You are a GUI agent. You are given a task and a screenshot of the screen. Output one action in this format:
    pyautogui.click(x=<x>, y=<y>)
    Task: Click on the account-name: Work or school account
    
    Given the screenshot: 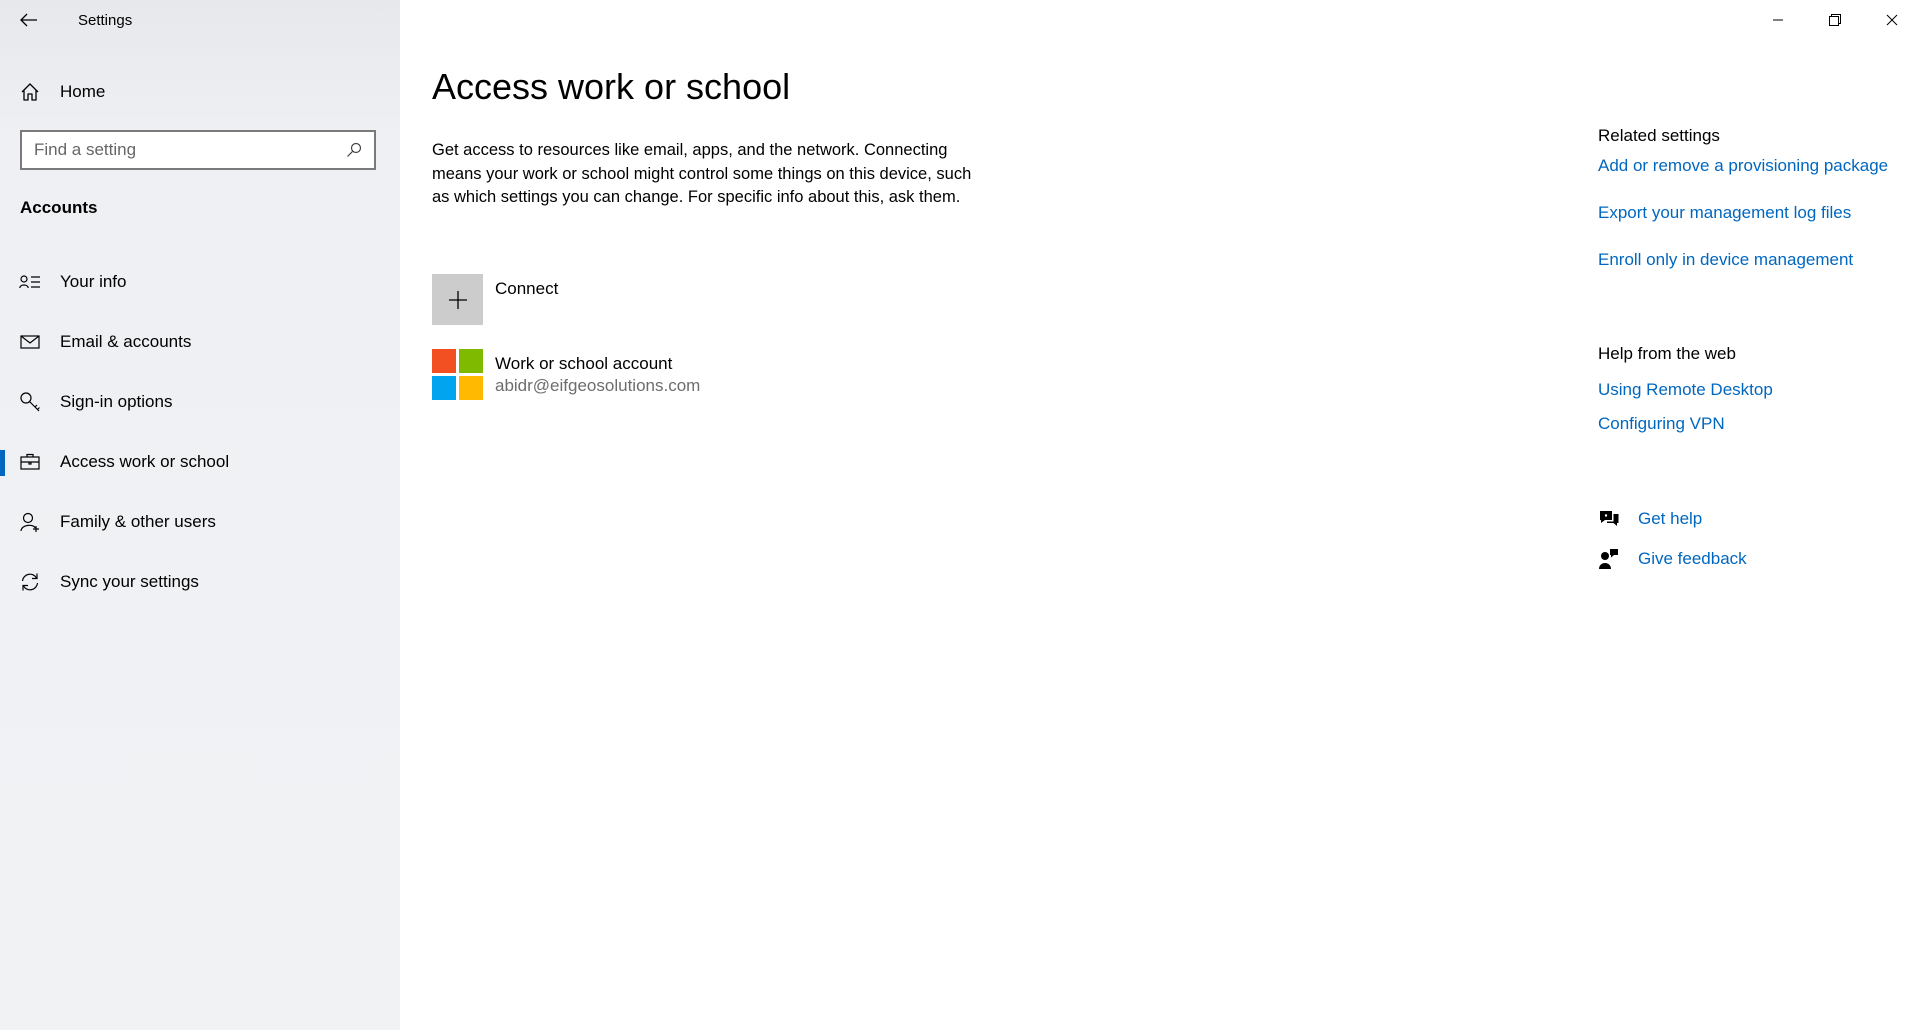 What is the action you would take?
    pyautogui.click(x=584, y=363)
    